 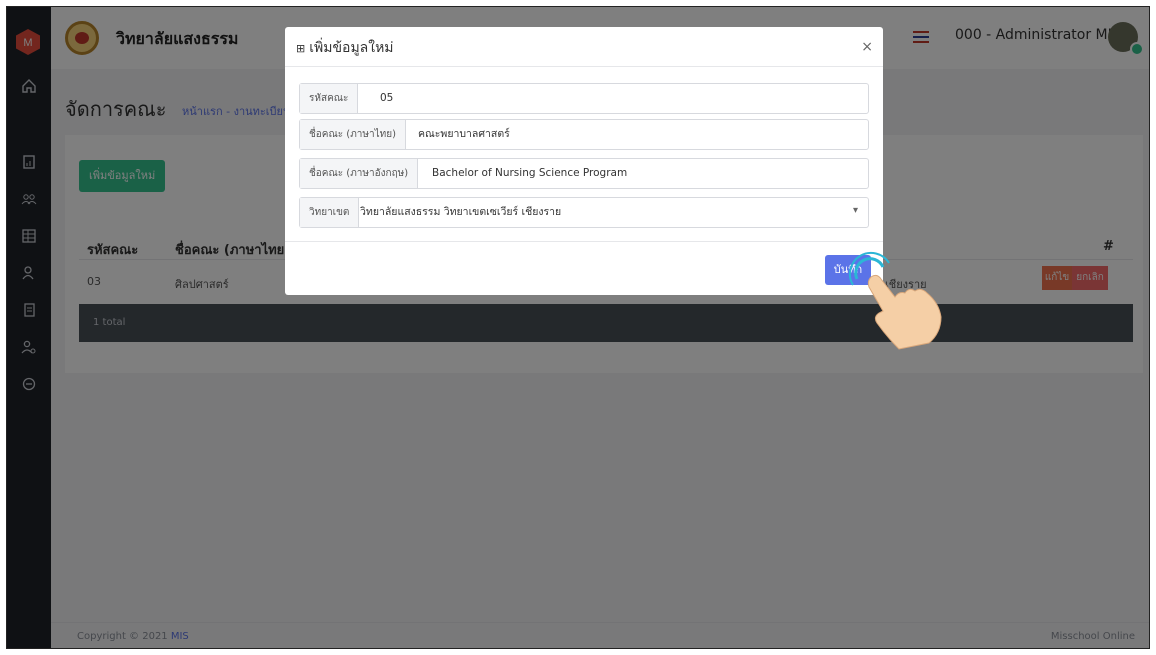 I want to click on field-label: วิทยาเขต, so click(x=330, y=212).